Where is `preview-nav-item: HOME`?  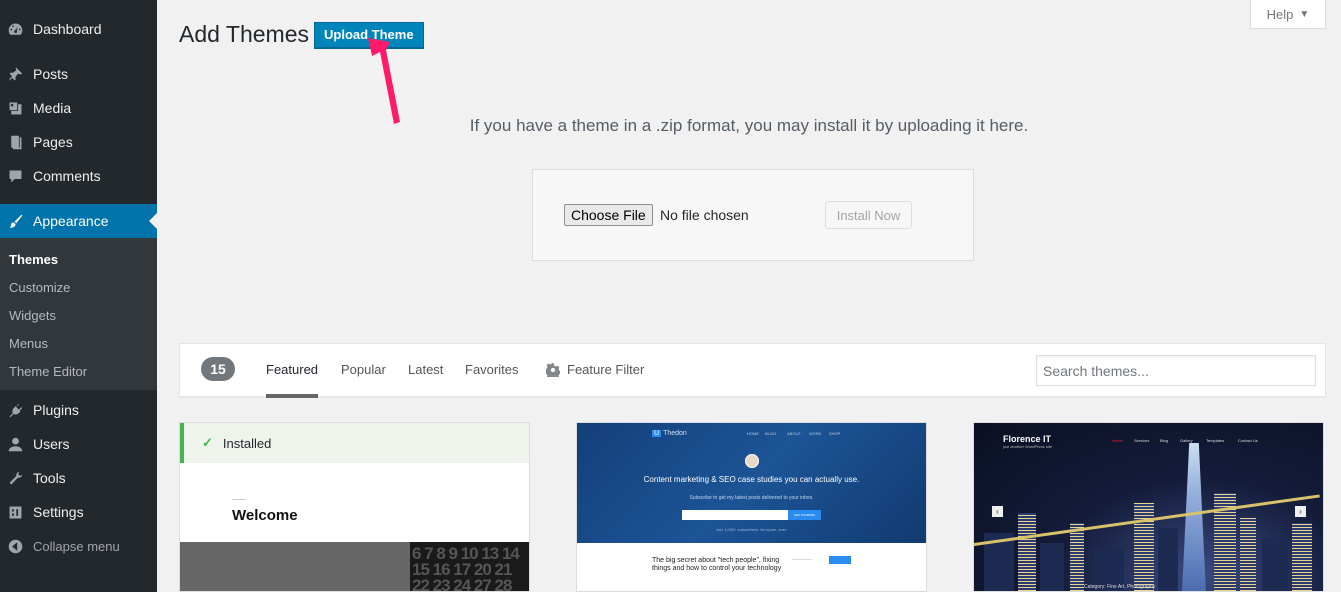 preview-nav-item: HOME is located at coordinates (753, 433).